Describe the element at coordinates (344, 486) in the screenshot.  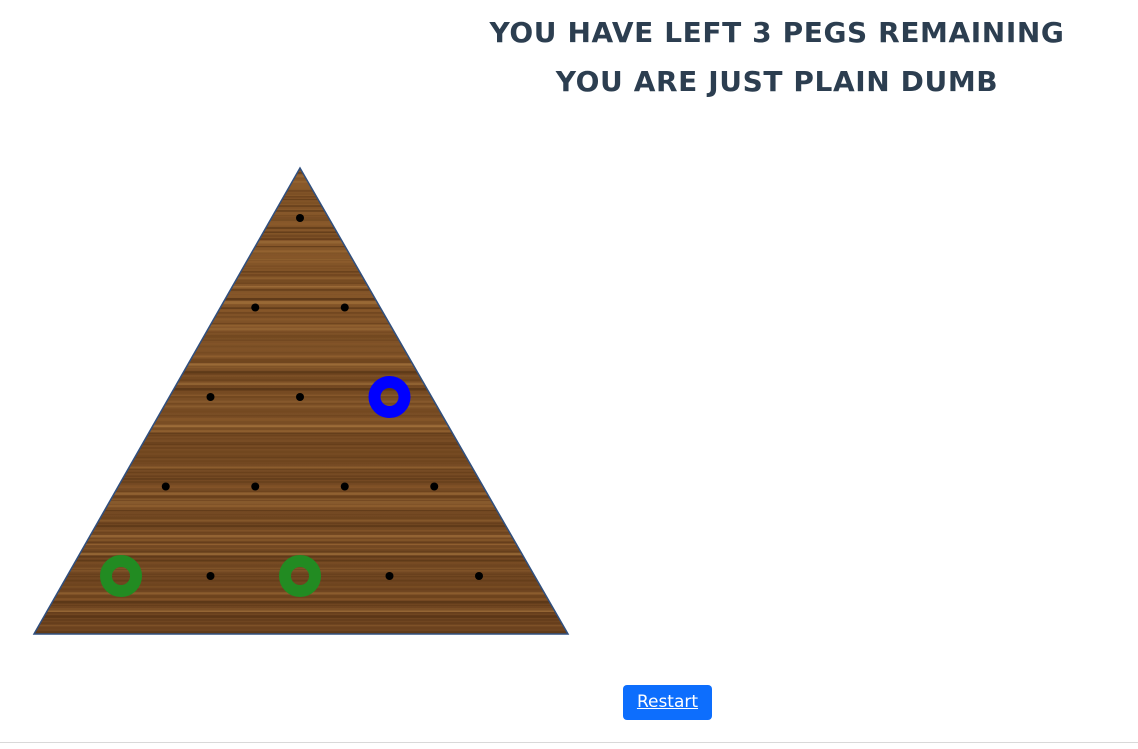
I see `hole-r4-c3` at that location.